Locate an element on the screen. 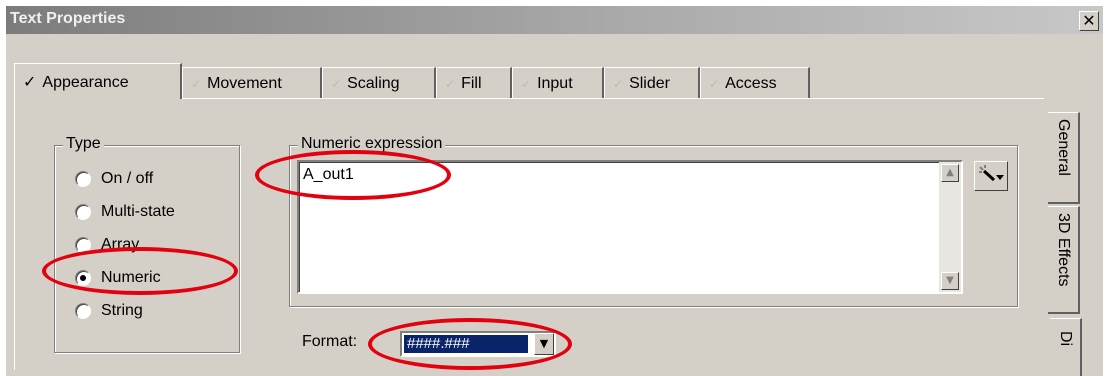 The image size is (1105, 376). magic-wand-icon is located at coordinates (991, 173).